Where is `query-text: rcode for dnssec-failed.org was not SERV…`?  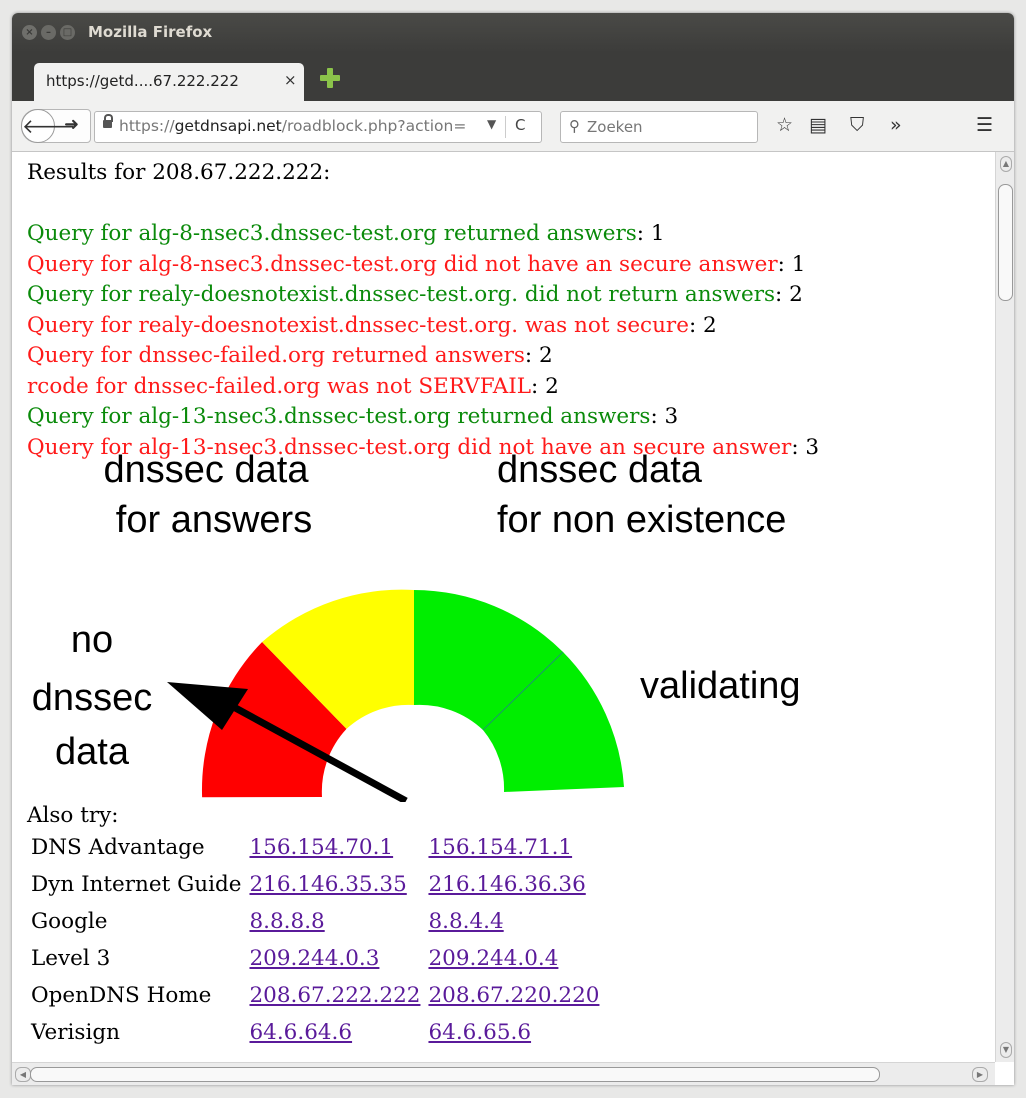 query-text: rcode for dnssec-failed.org was not SERV… is located at coordinates (279, 386).